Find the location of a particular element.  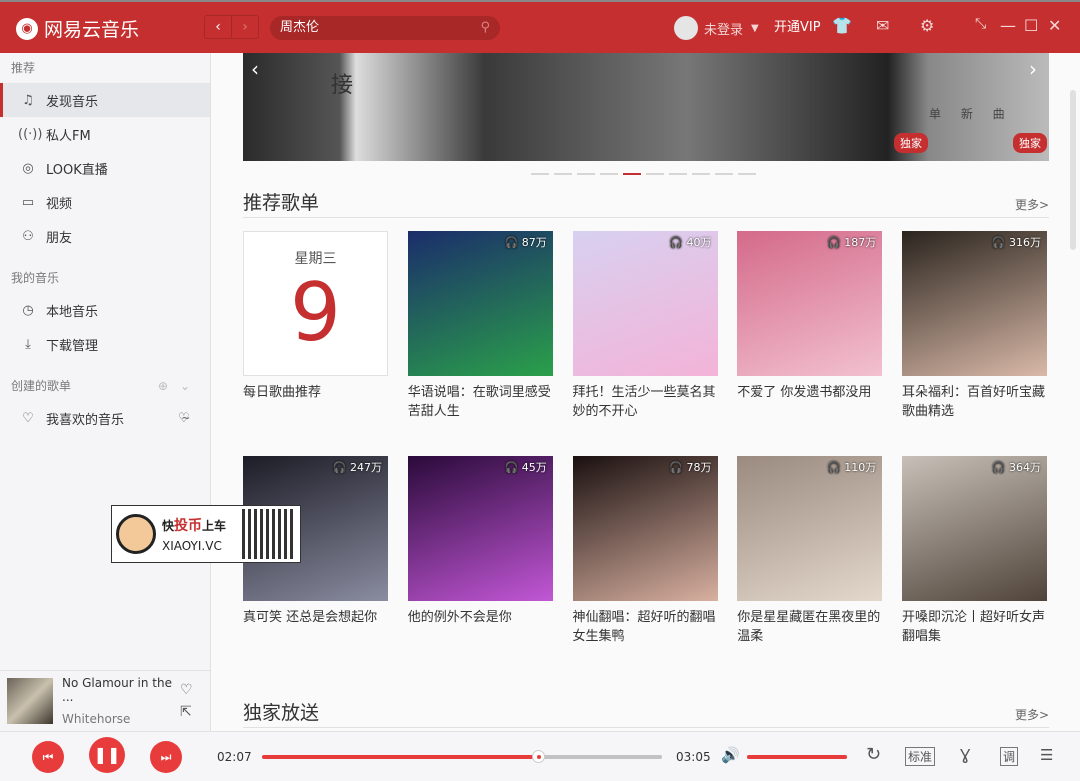

search-icon: ⚲ is located at coordinates (485, 28).